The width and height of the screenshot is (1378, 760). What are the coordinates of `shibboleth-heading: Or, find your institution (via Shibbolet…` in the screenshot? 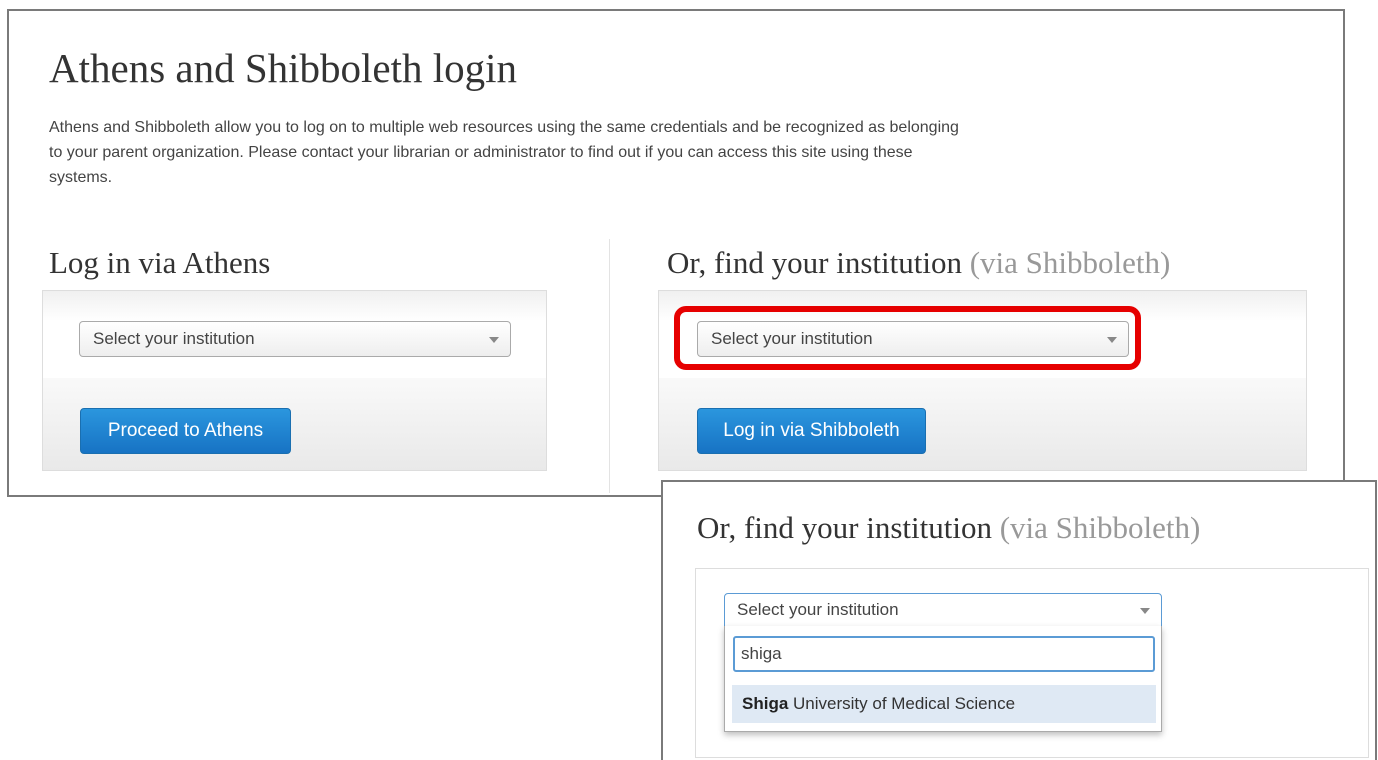 It's located at (918, 263).